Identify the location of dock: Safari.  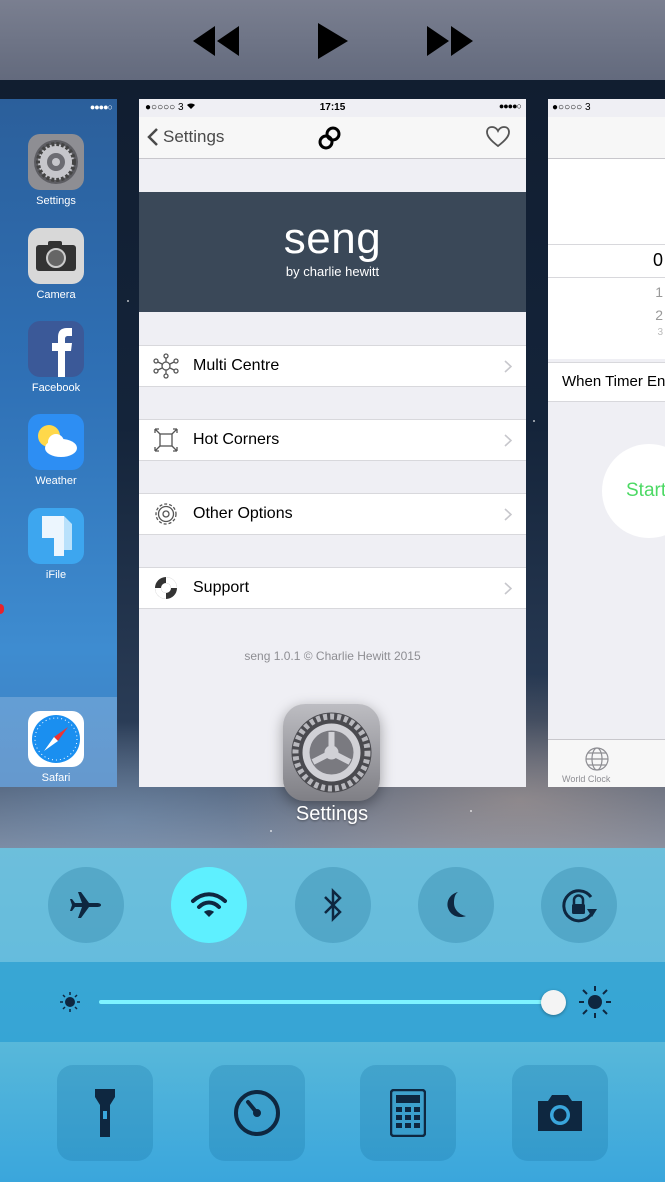
(58, 742).